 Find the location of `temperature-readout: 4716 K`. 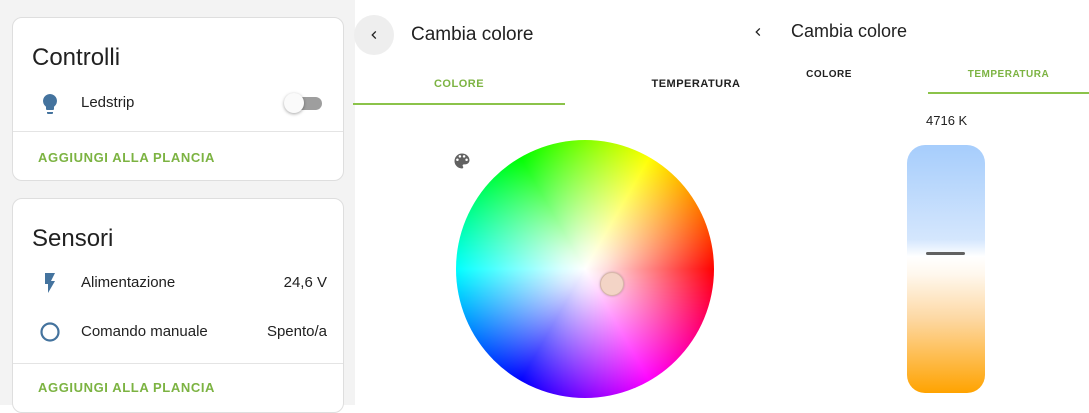

temperature-readout: 4716 K is located at coordinates (947, 120).